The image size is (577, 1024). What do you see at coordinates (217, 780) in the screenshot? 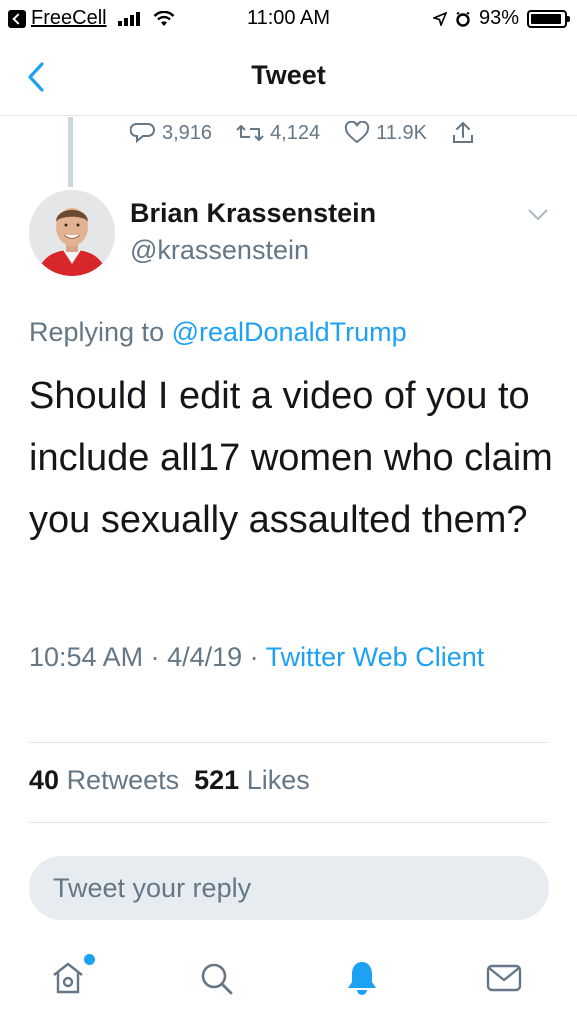
I see `likes-count: 521` at bounding box center [217, 780].